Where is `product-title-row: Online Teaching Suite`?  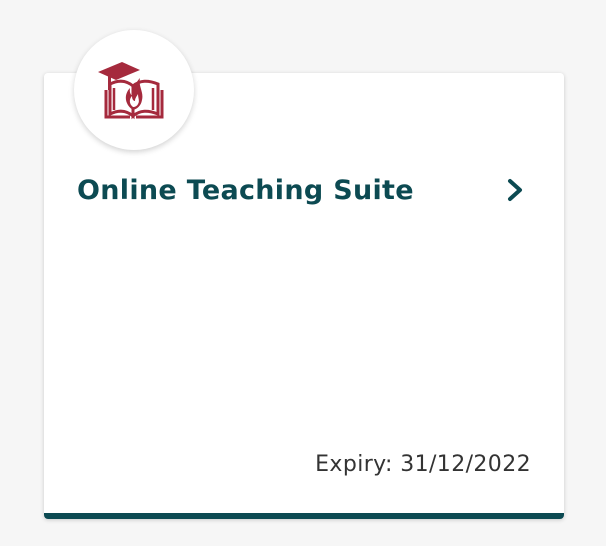
product-title-row: Online Teaching Suite is located at coordinates (302, 190).